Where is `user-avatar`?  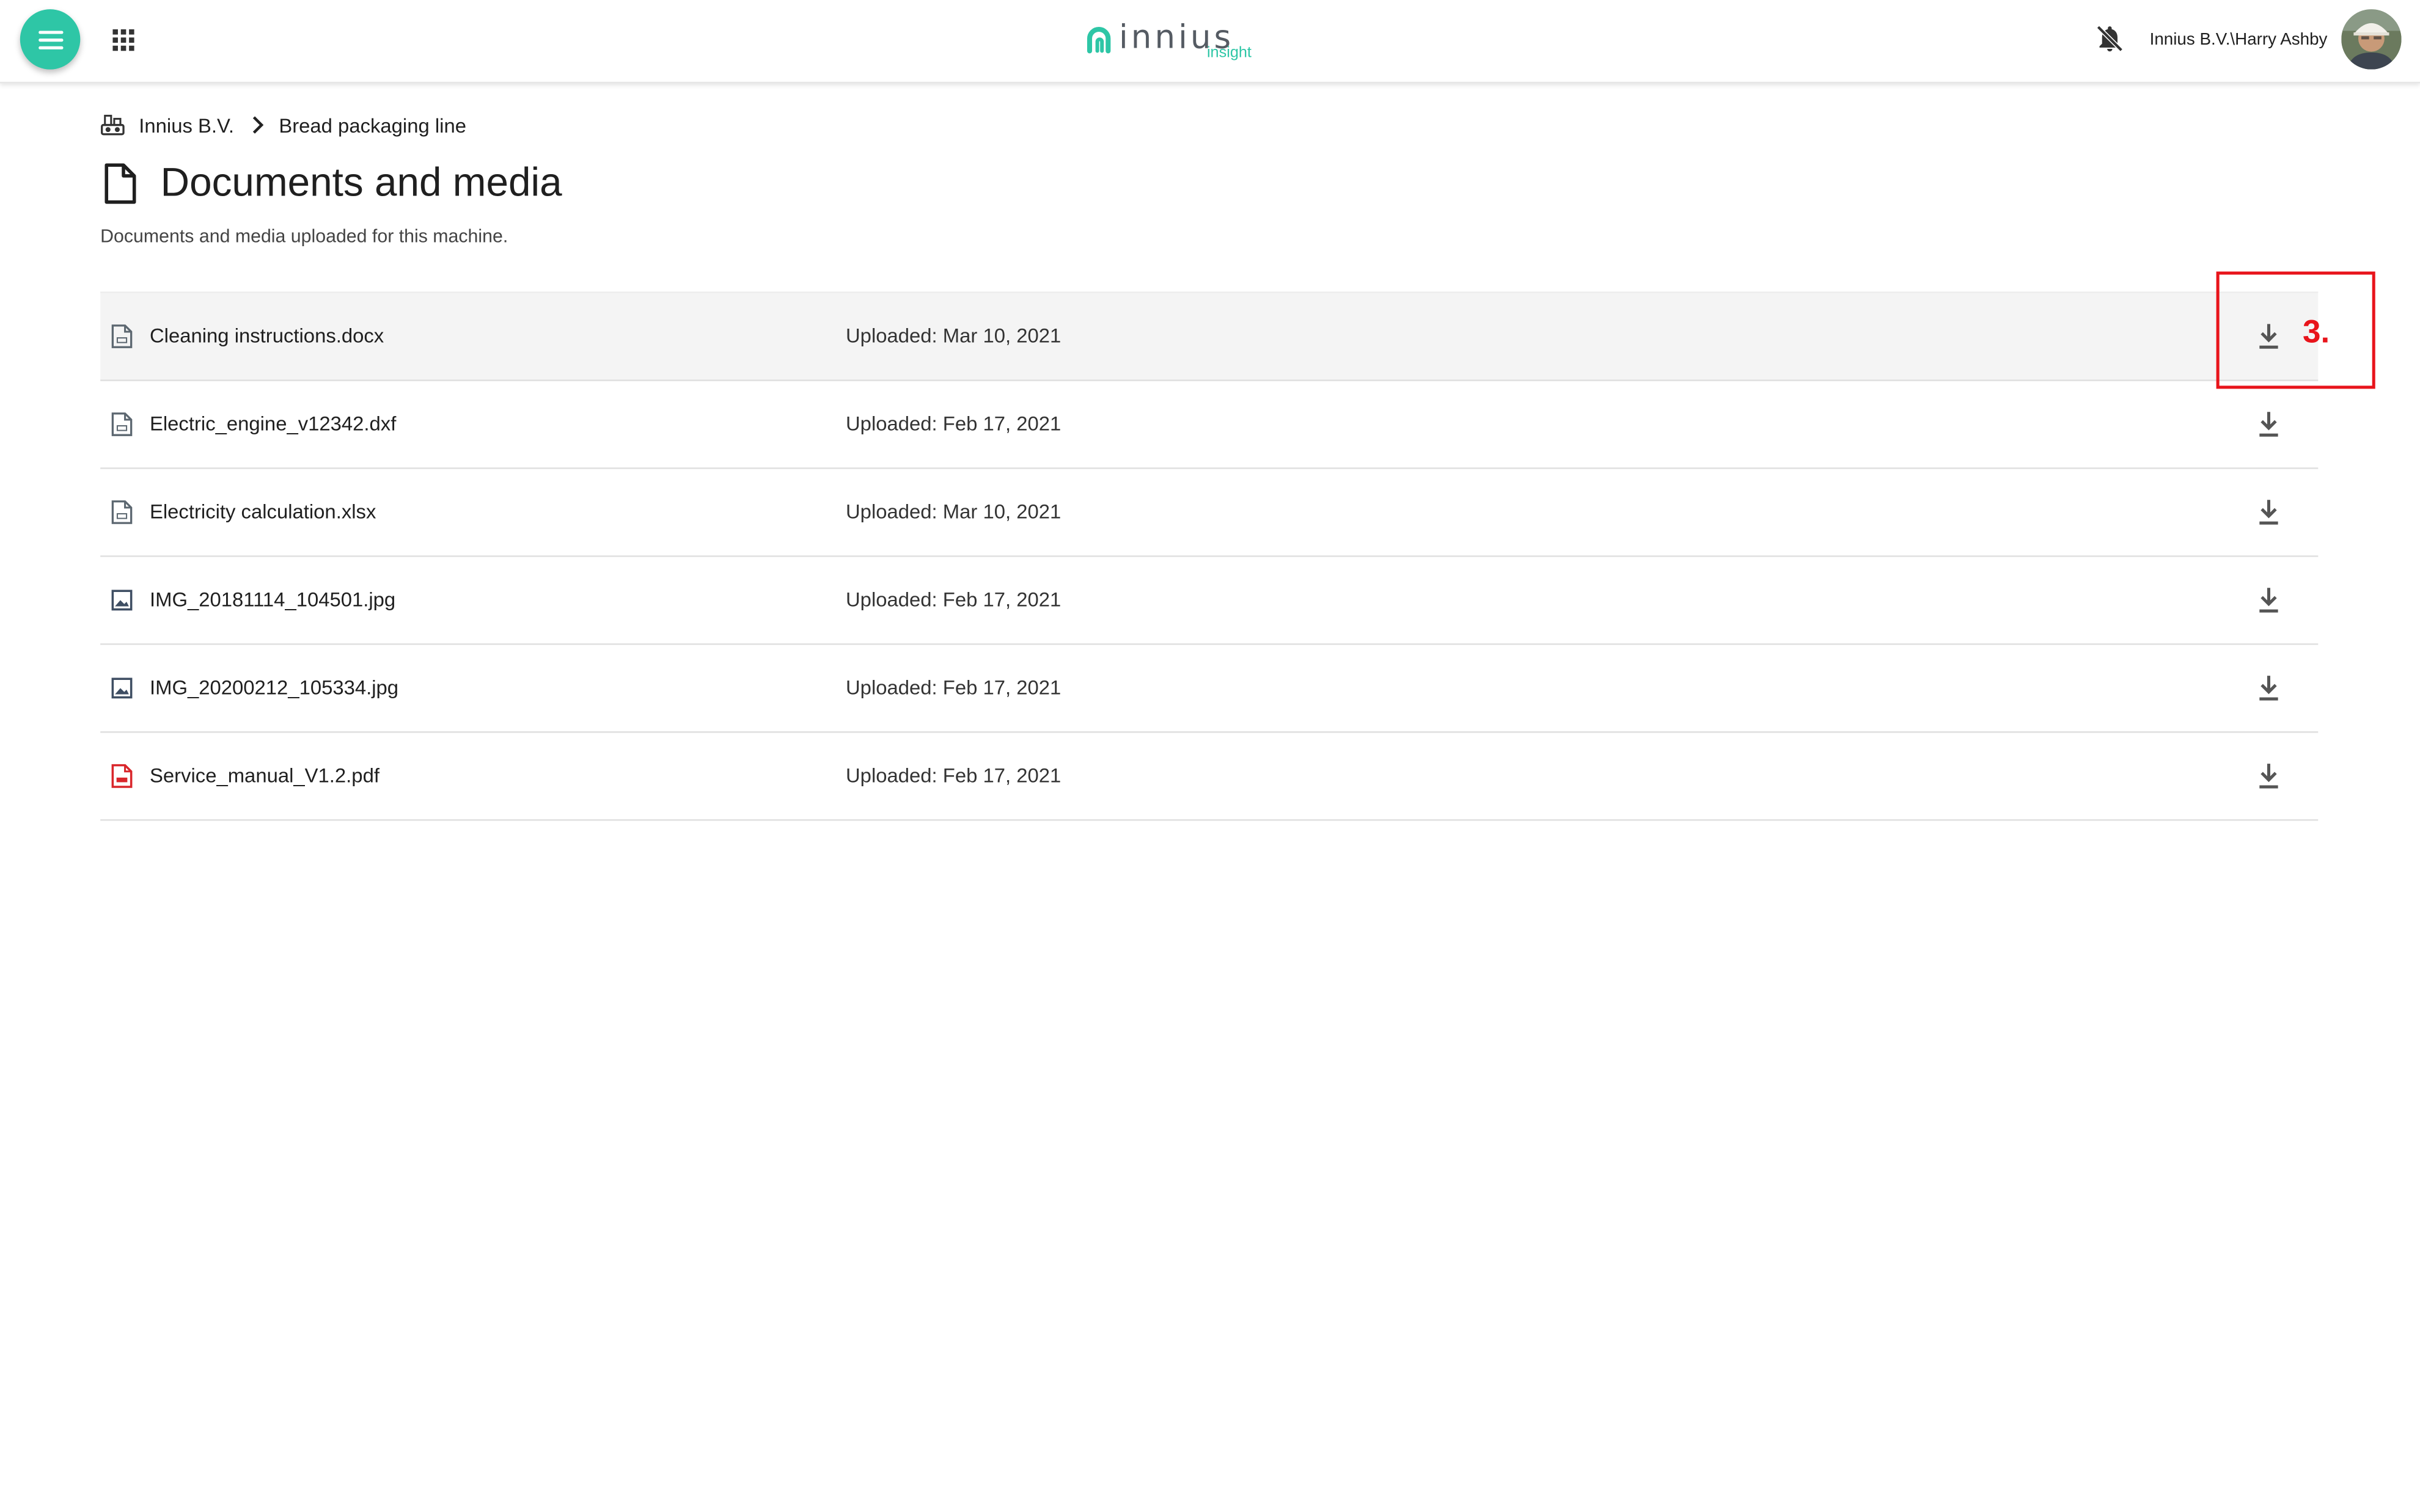 user-avatar is located at coordinates (2372, 39).